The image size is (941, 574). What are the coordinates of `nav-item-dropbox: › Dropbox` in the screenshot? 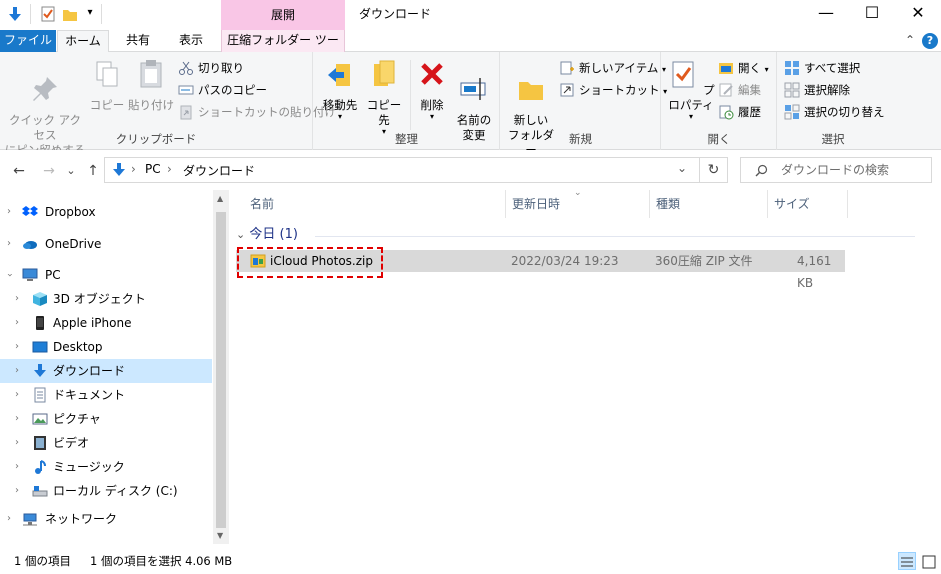 It's located at (106, 212).